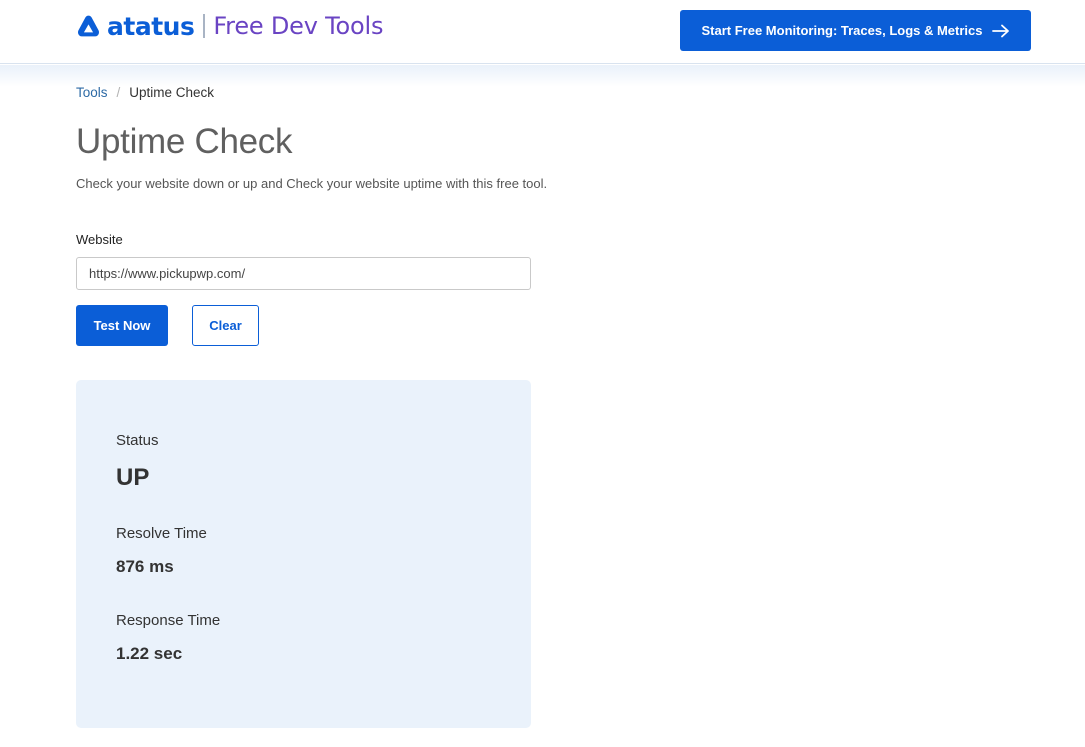 This screenshot has width=1085, height=747. Describe the element at coordinates (133, 477) in the screenshot. I see `status-value: UP` at that location.